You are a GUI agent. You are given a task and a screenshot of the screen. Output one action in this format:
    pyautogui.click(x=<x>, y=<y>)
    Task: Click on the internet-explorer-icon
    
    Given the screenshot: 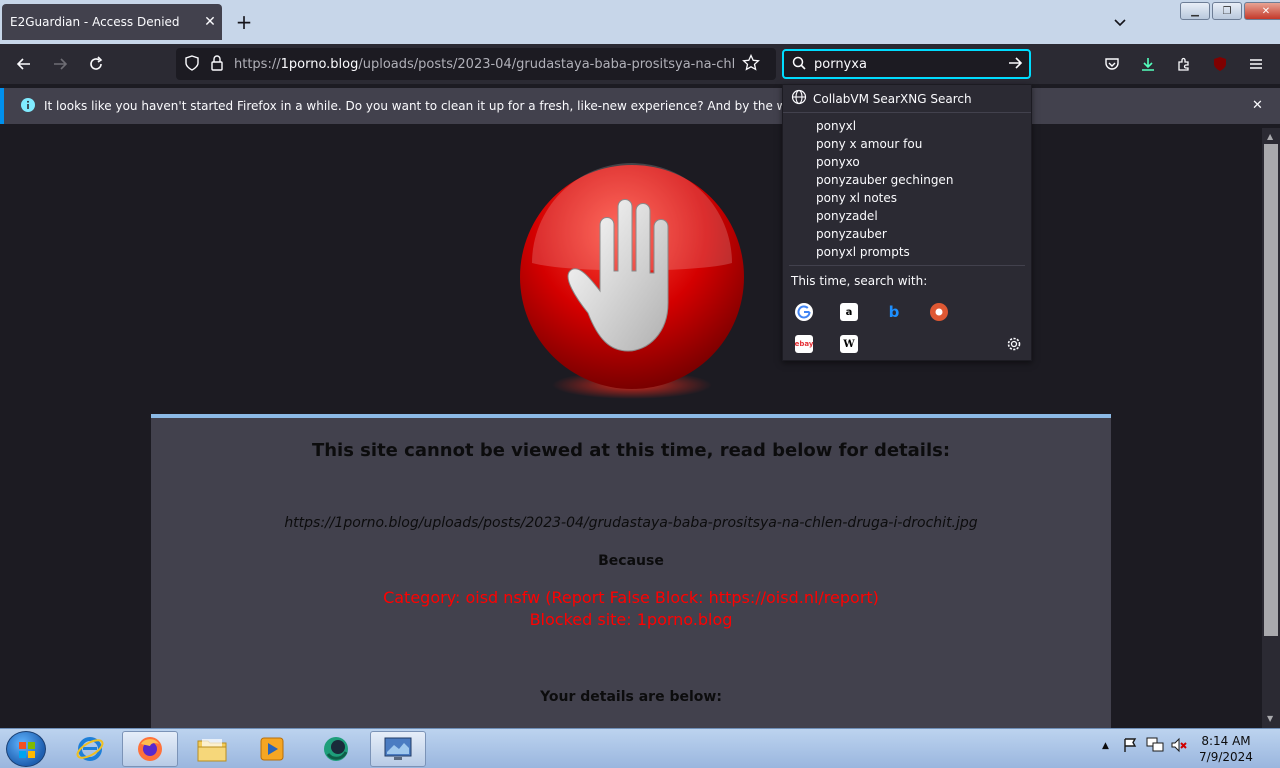 What is the action you would take?
    pyautogui.click(x=90, y=749)
    